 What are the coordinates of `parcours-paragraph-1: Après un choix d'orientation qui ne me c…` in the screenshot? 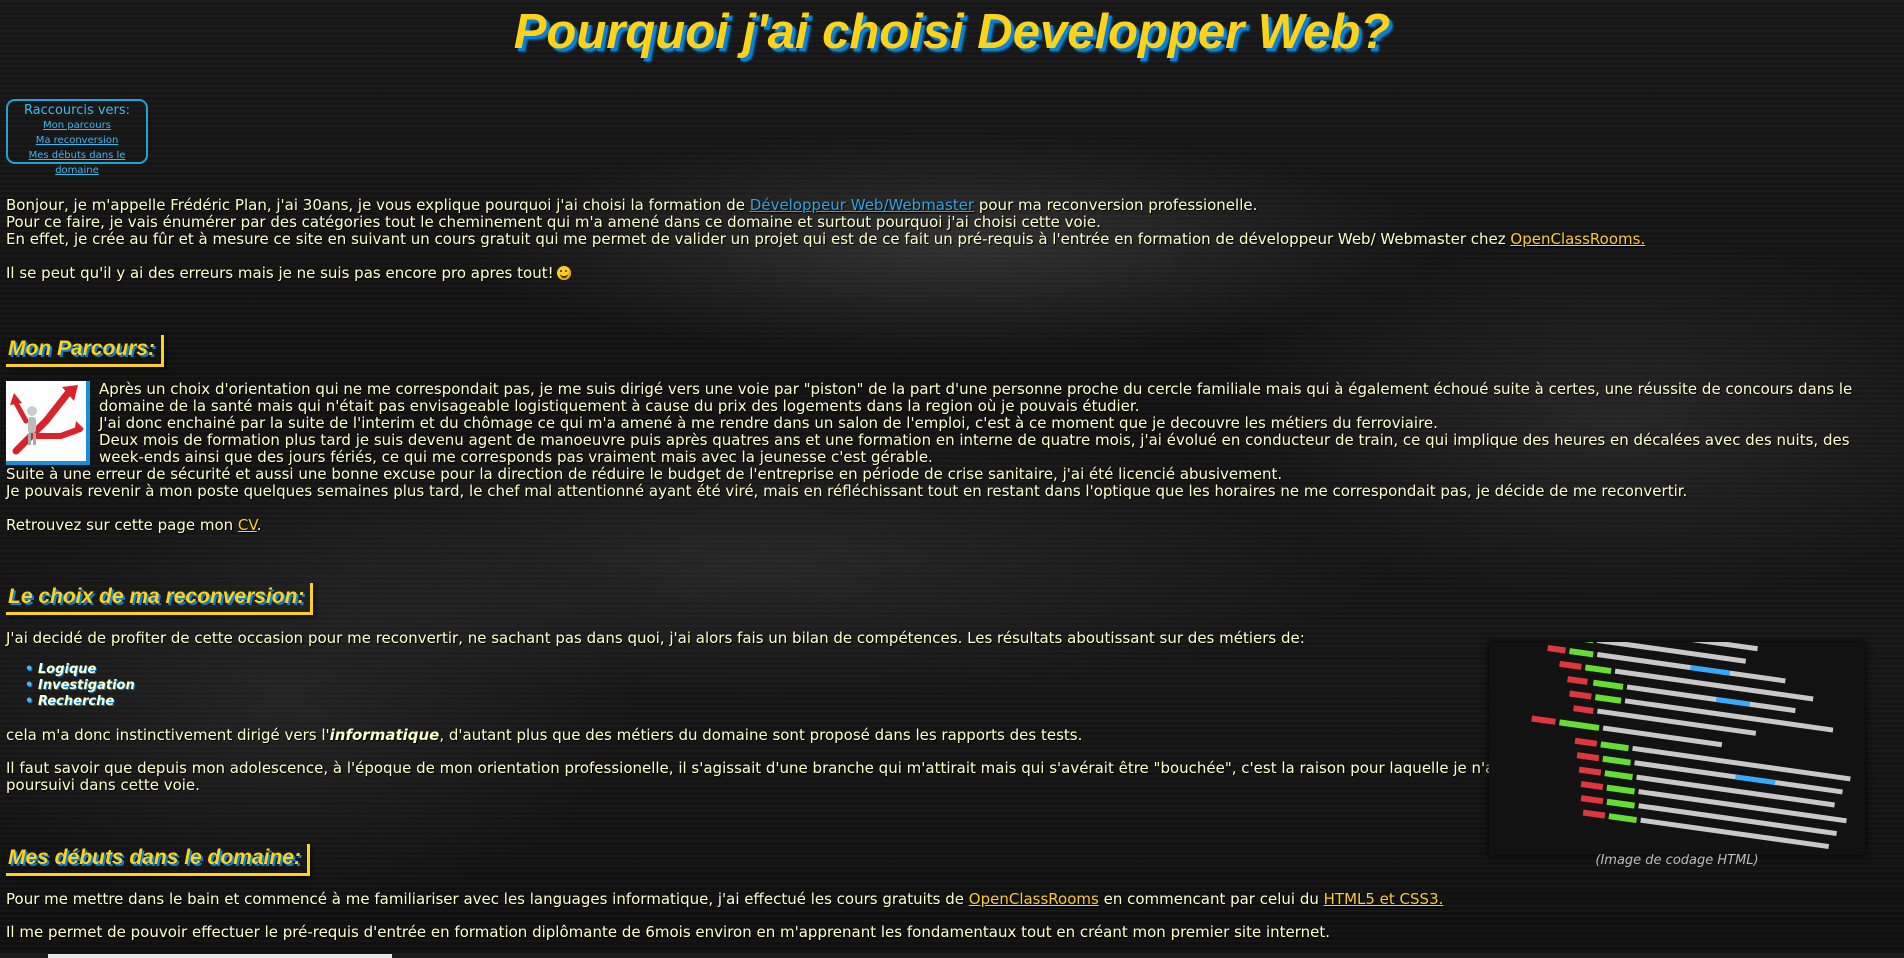 It's located at (976, 397).